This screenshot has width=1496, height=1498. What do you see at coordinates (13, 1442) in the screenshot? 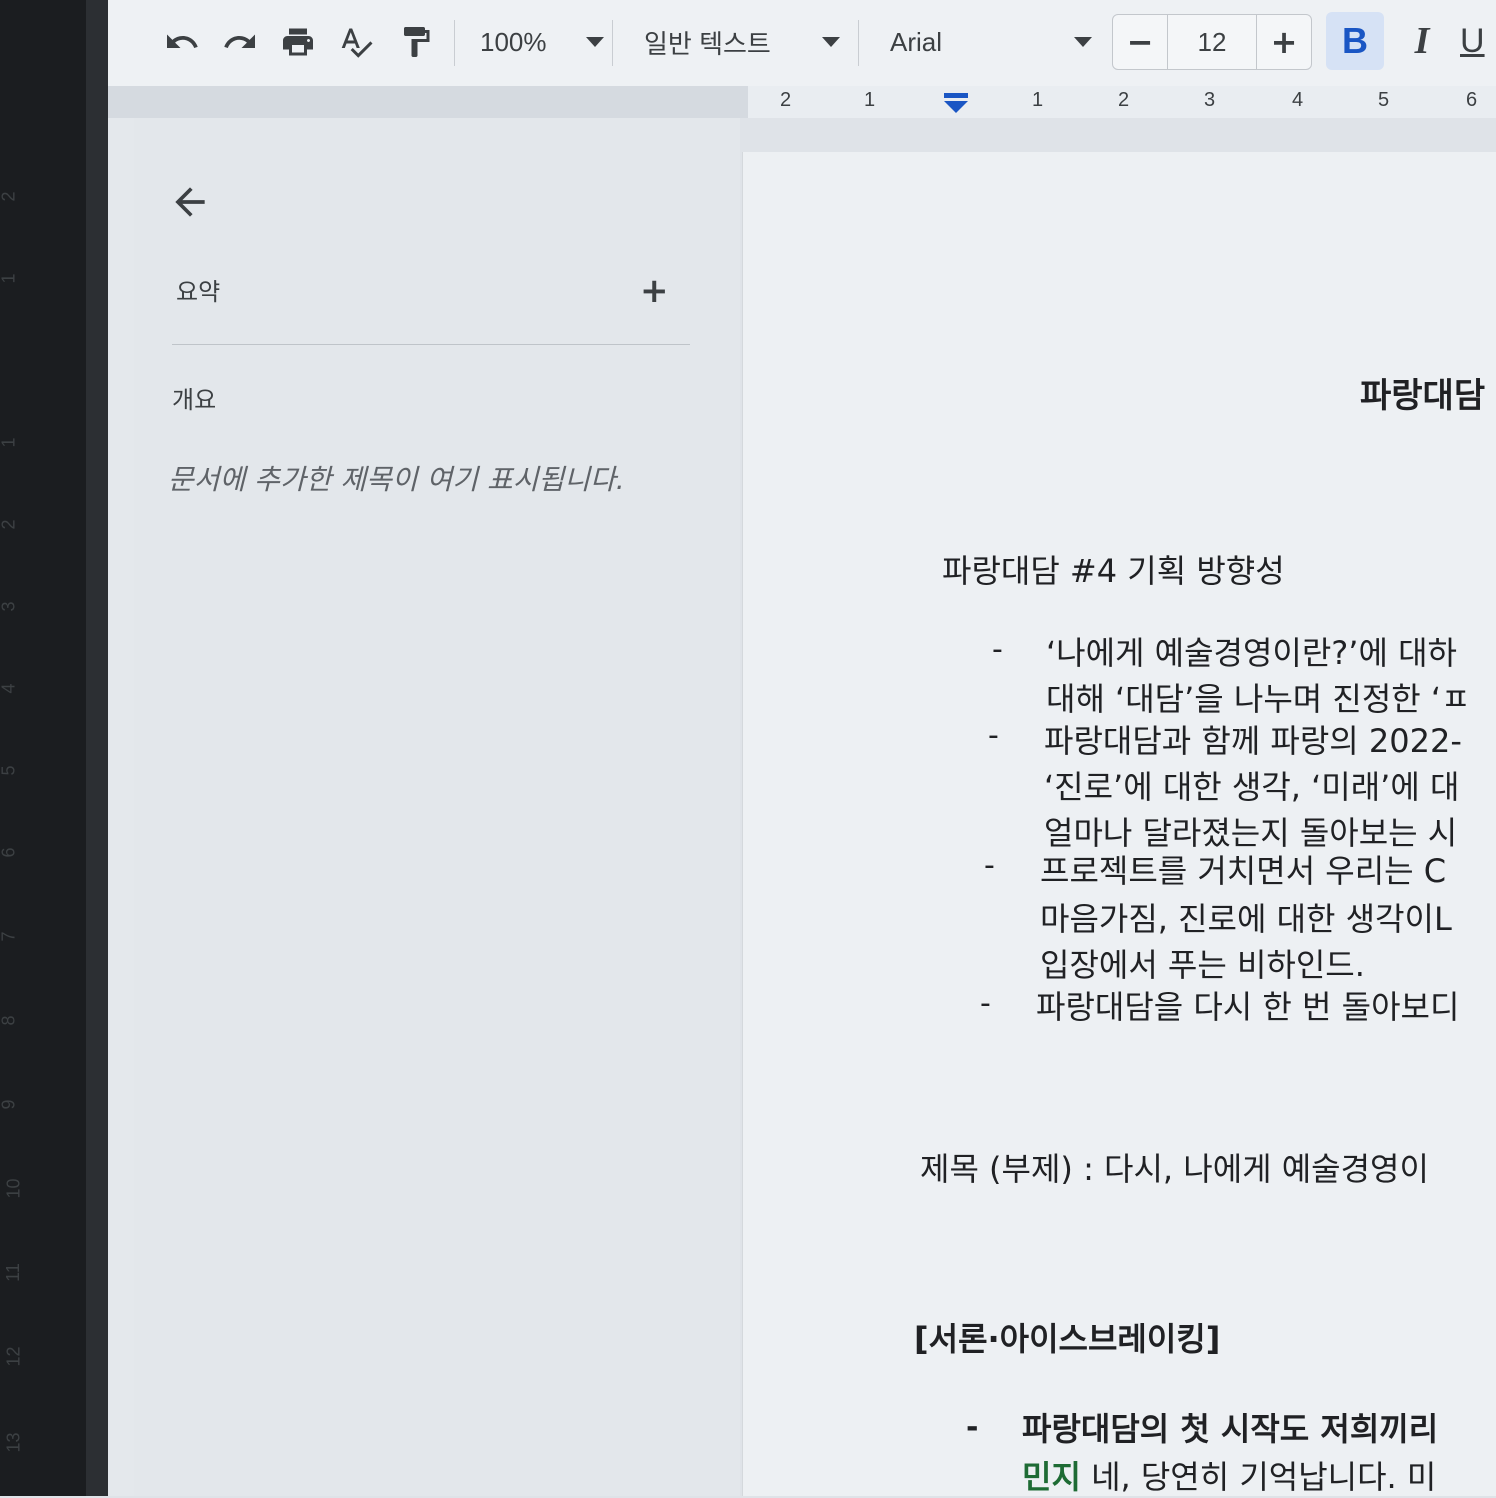
I see `ruler-number: 13` at bounding box center [13, 1442].